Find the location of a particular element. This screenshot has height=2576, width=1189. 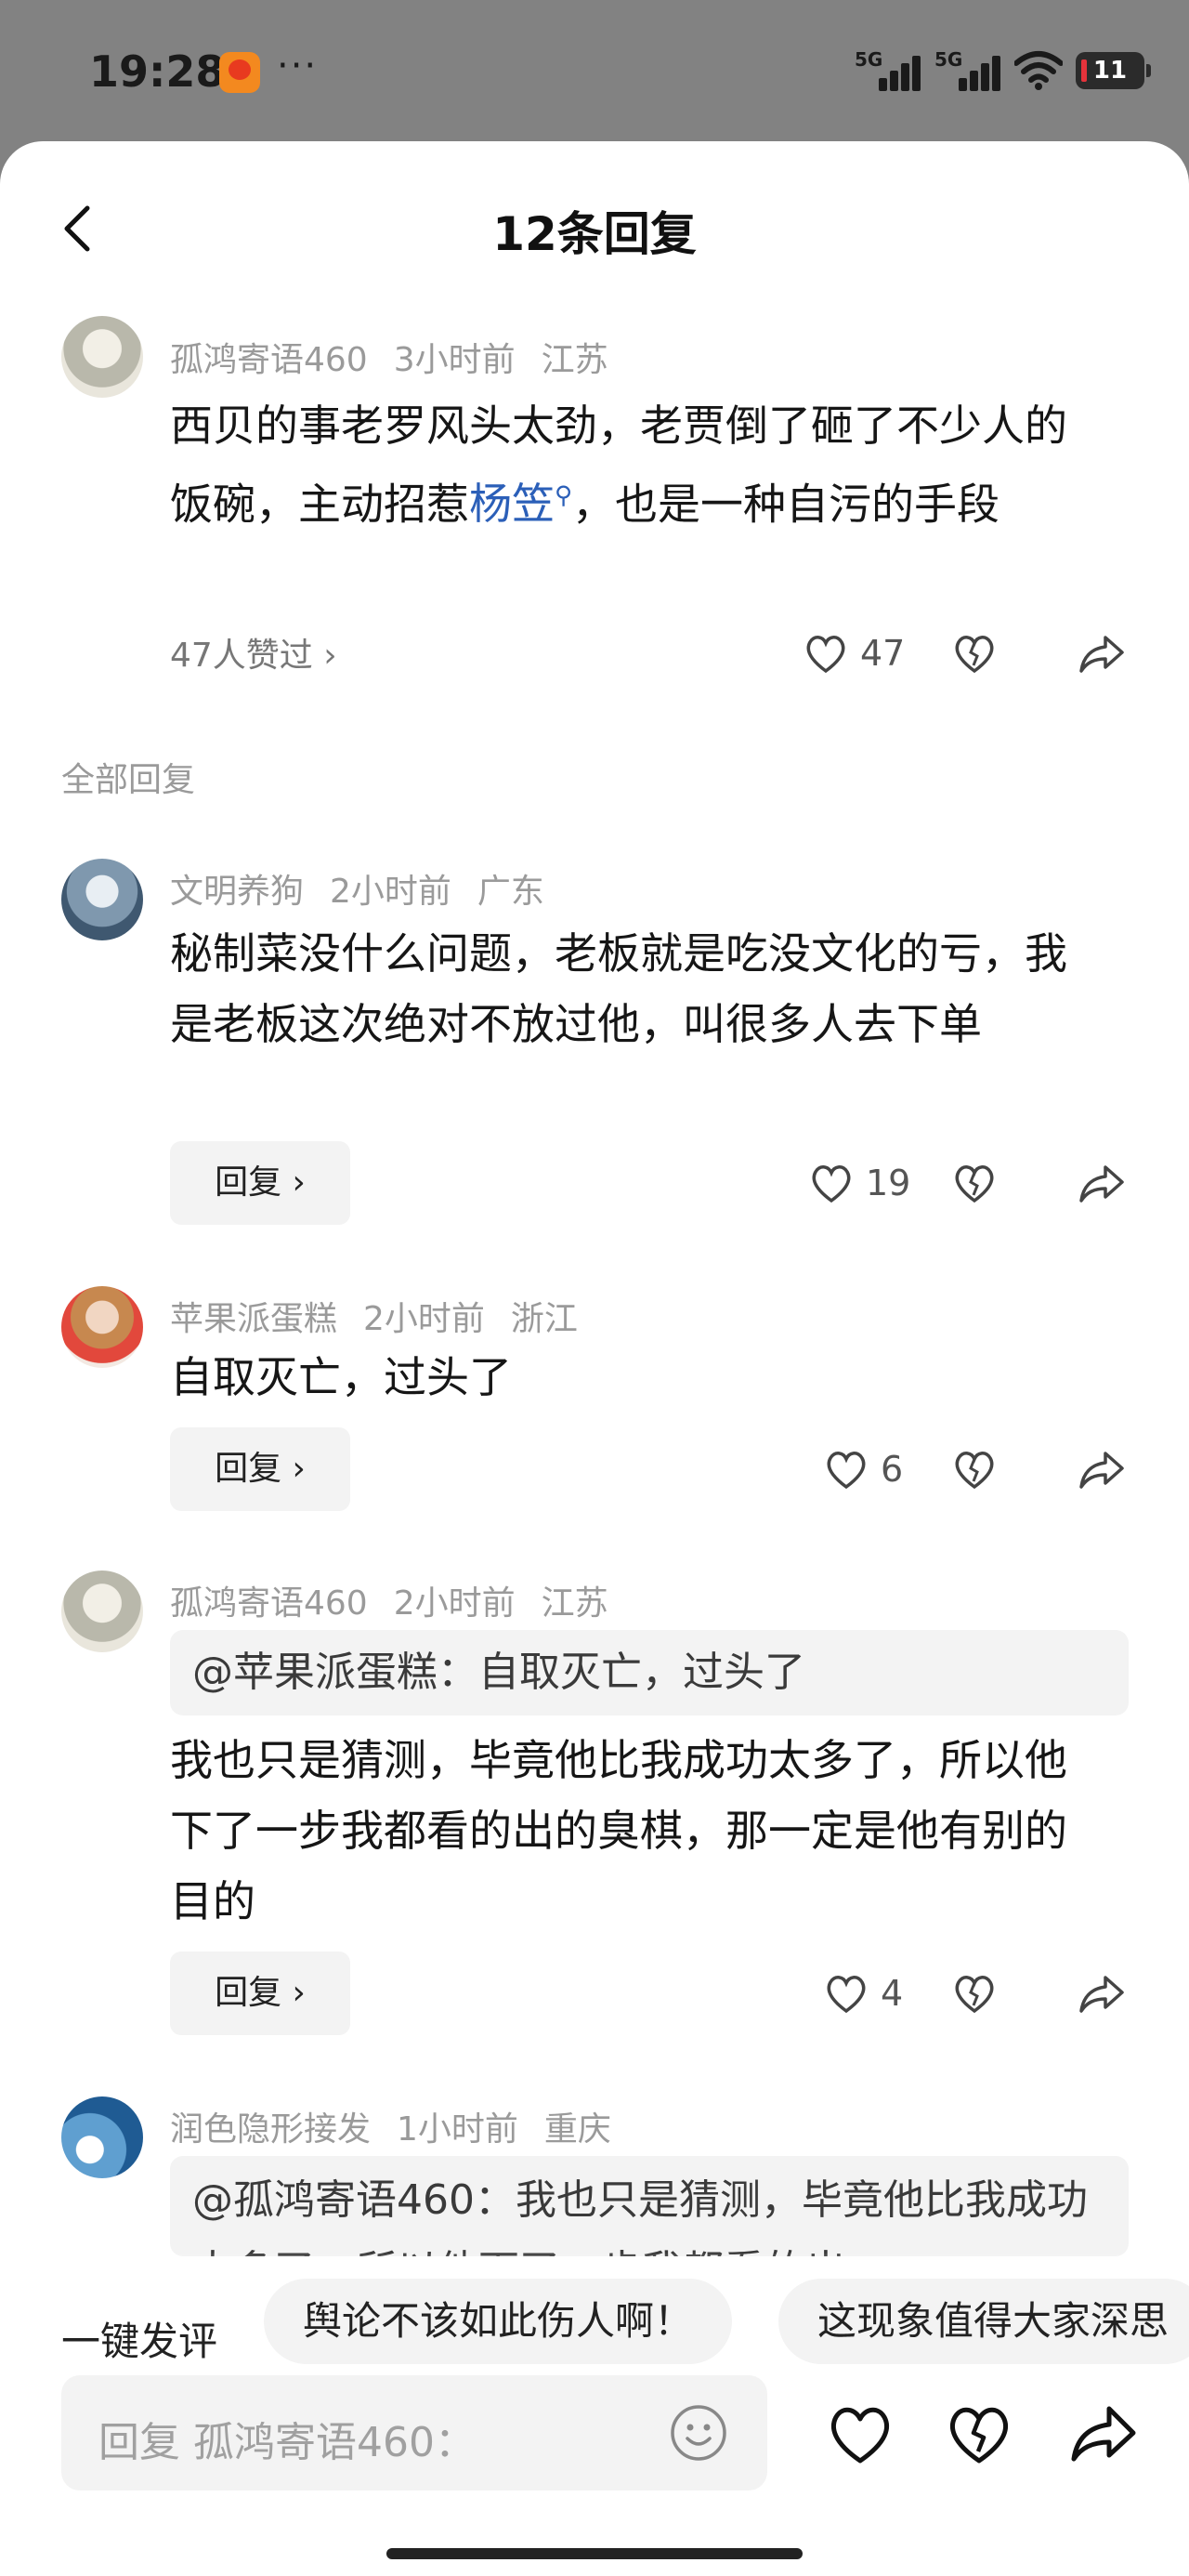

reply-text: 秘制菜没什么问题，老板就是吃没文化的亏，我是老板这次绝对不放过他，叫很多人去下单 is located at coordinates (618, 988).